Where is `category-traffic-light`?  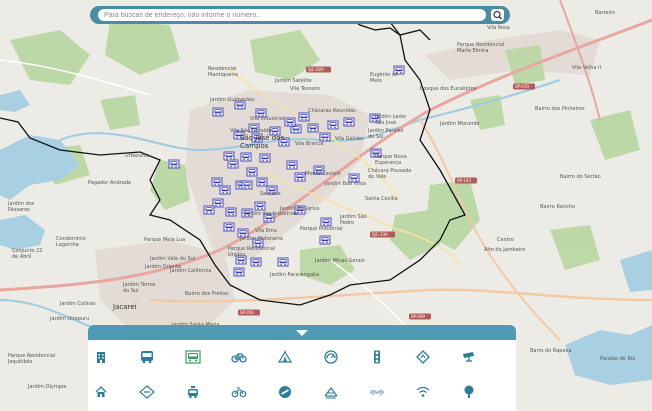 category-traffic-light is located at coordinates (377, 357).